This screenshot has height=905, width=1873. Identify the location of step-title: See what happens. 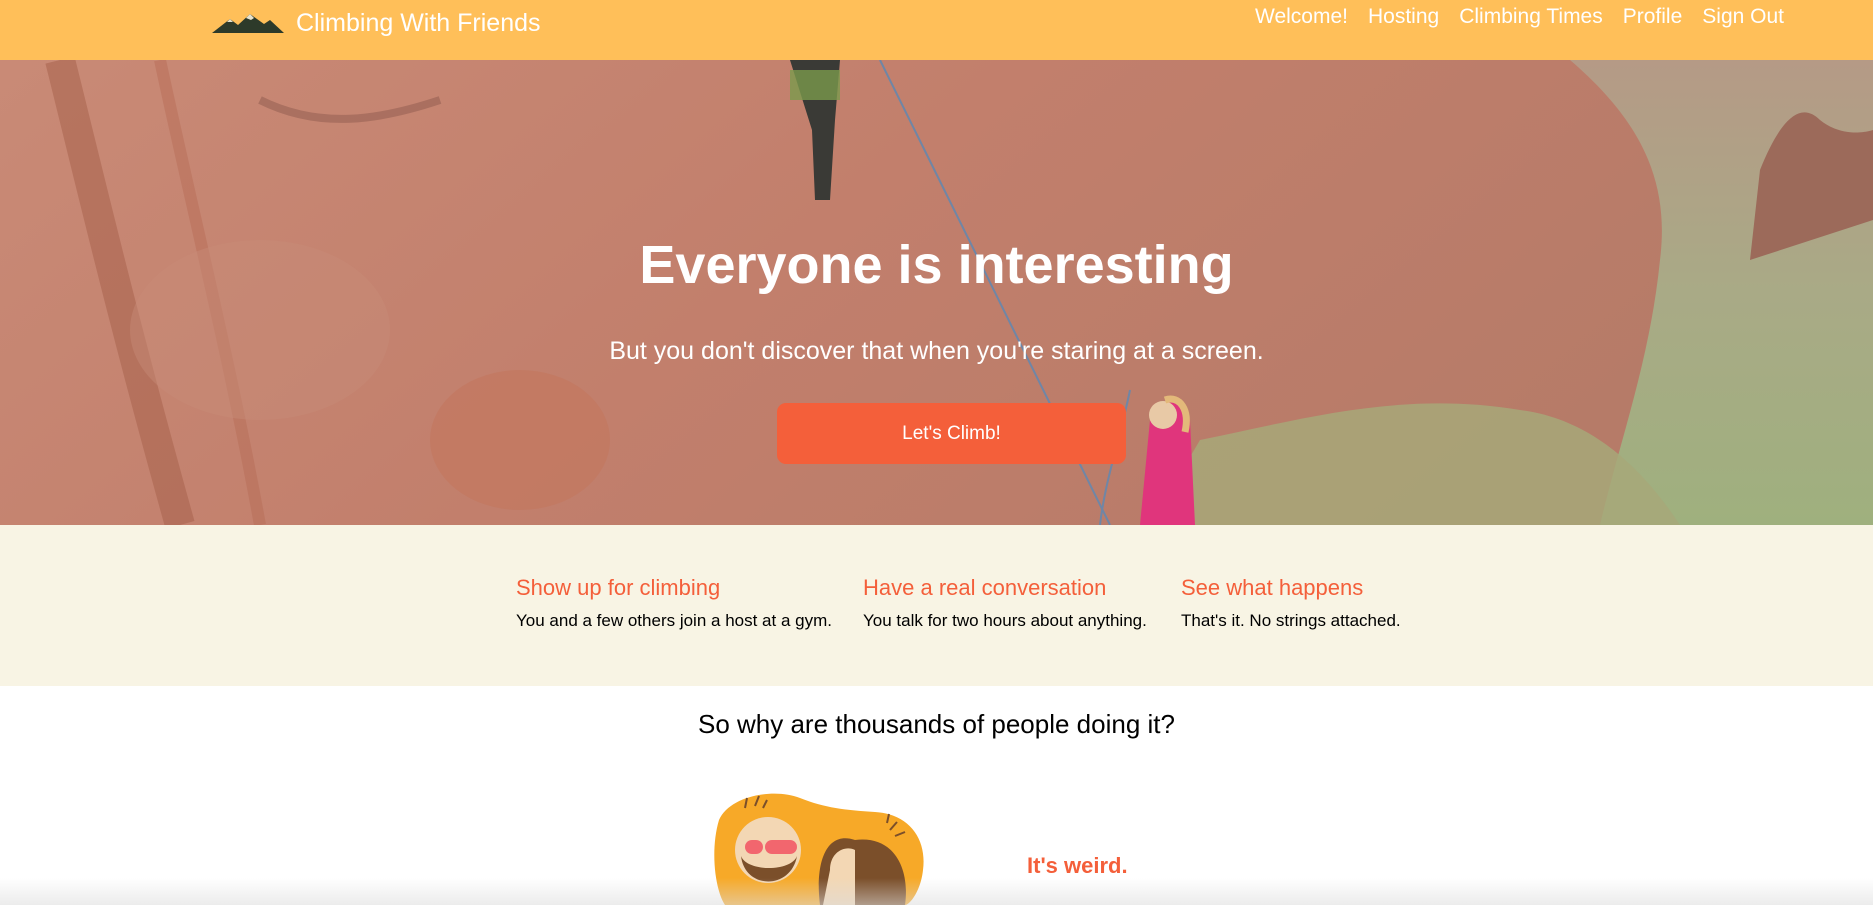
(1272, 587).